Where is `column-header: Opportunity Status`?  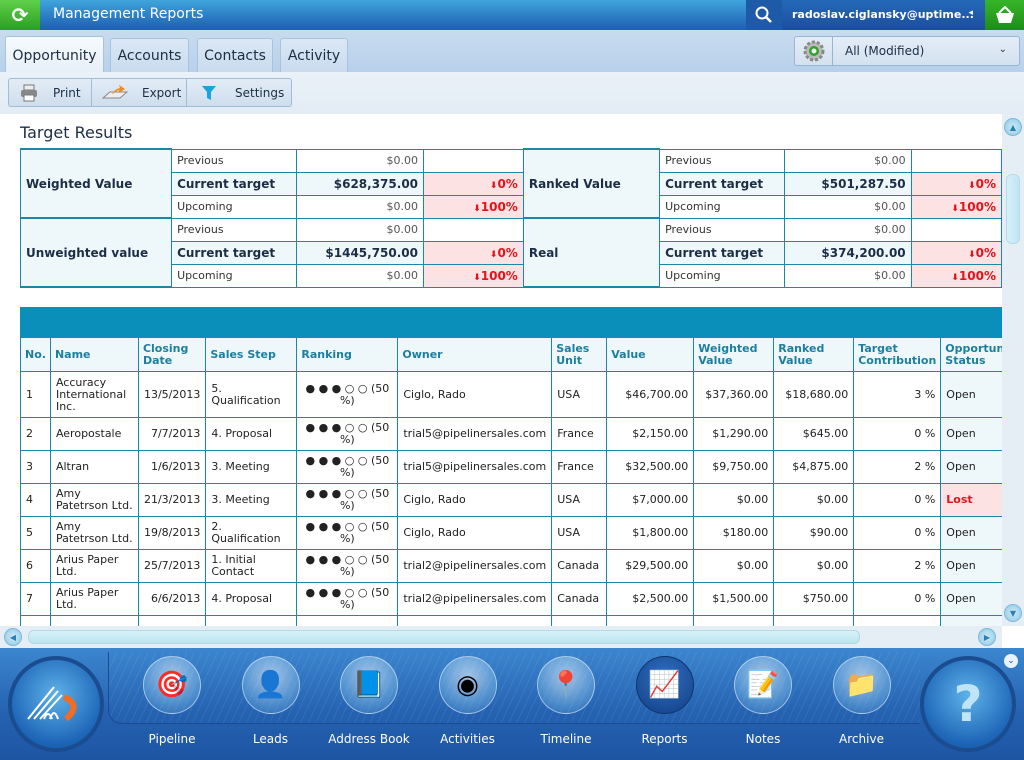 column-header: Opportunity Status is located at coordinates (971, 354).